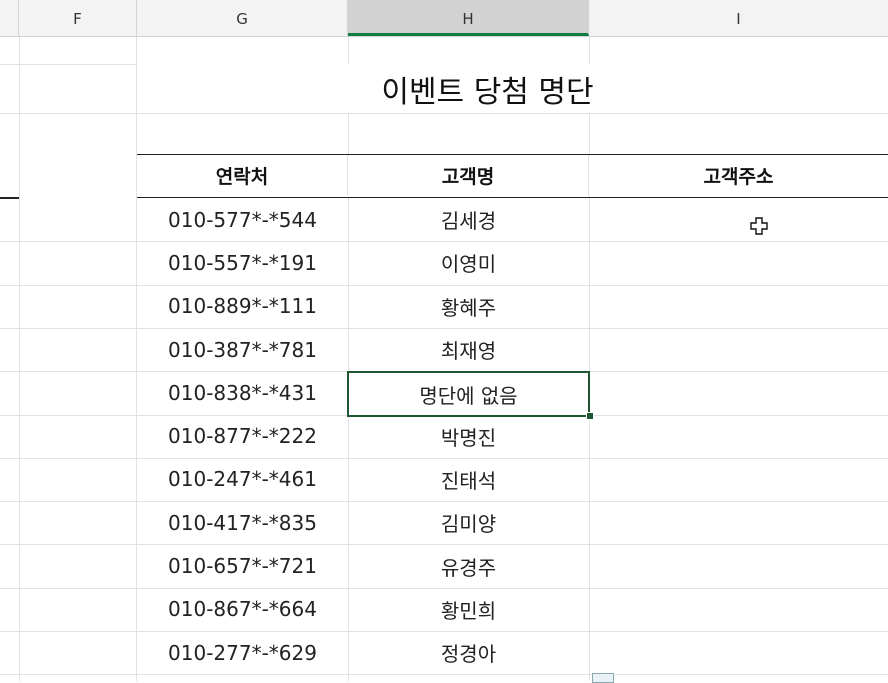 The image size is (888, 683). Describe the element at coordinates (78, 18) in the screenshot. I see `column-header-F: F` at that location.